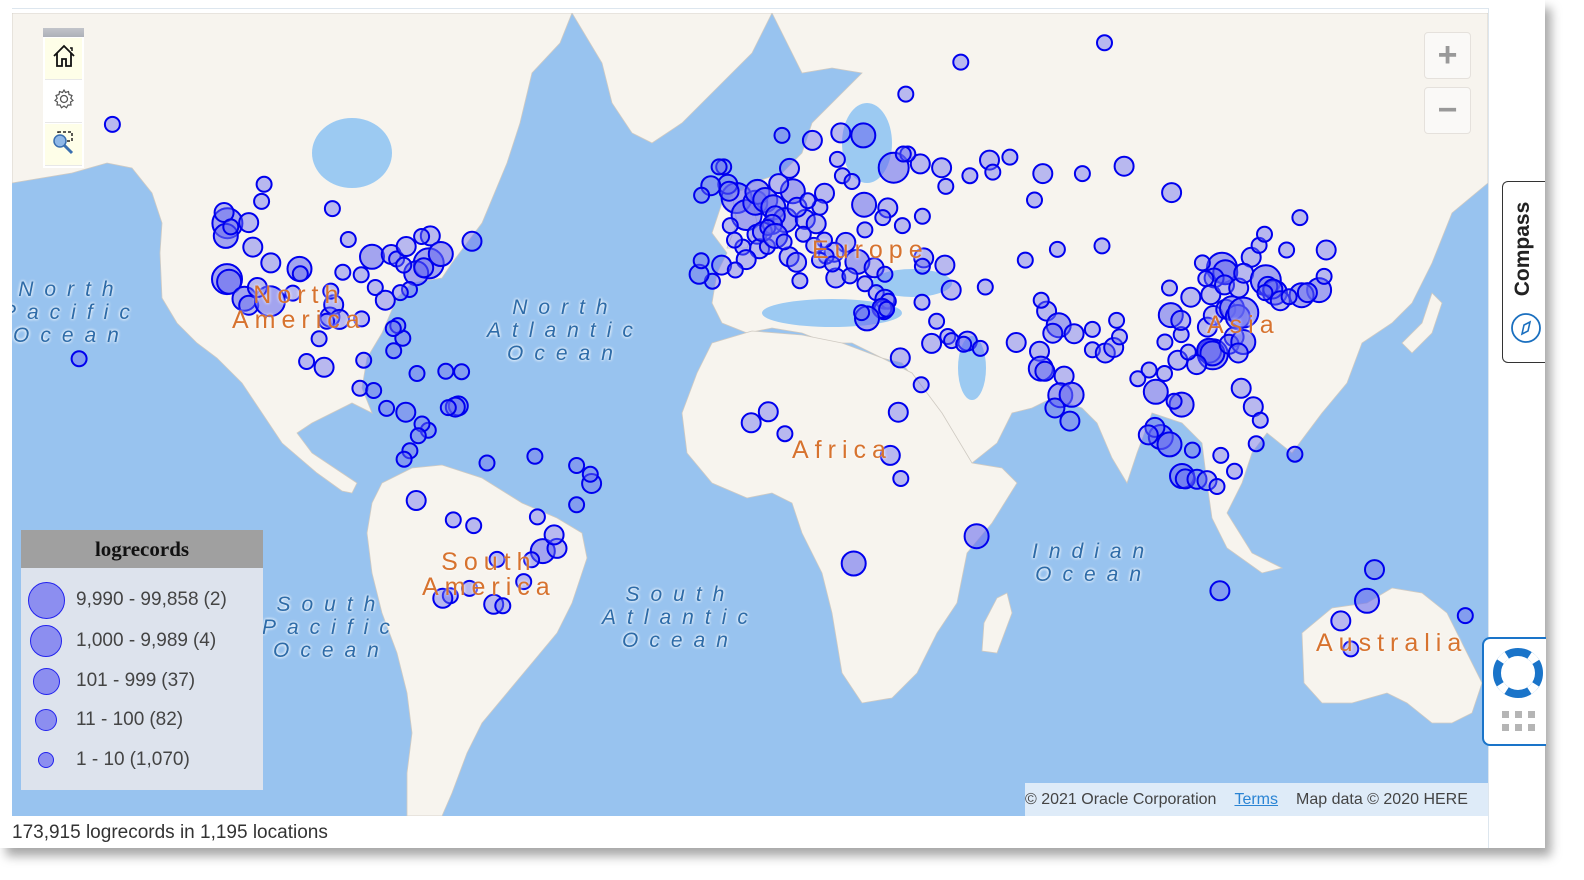 The width and height of the screenshot is (1584, 880). I want to click on zoom-region-button, so click(63, 145).